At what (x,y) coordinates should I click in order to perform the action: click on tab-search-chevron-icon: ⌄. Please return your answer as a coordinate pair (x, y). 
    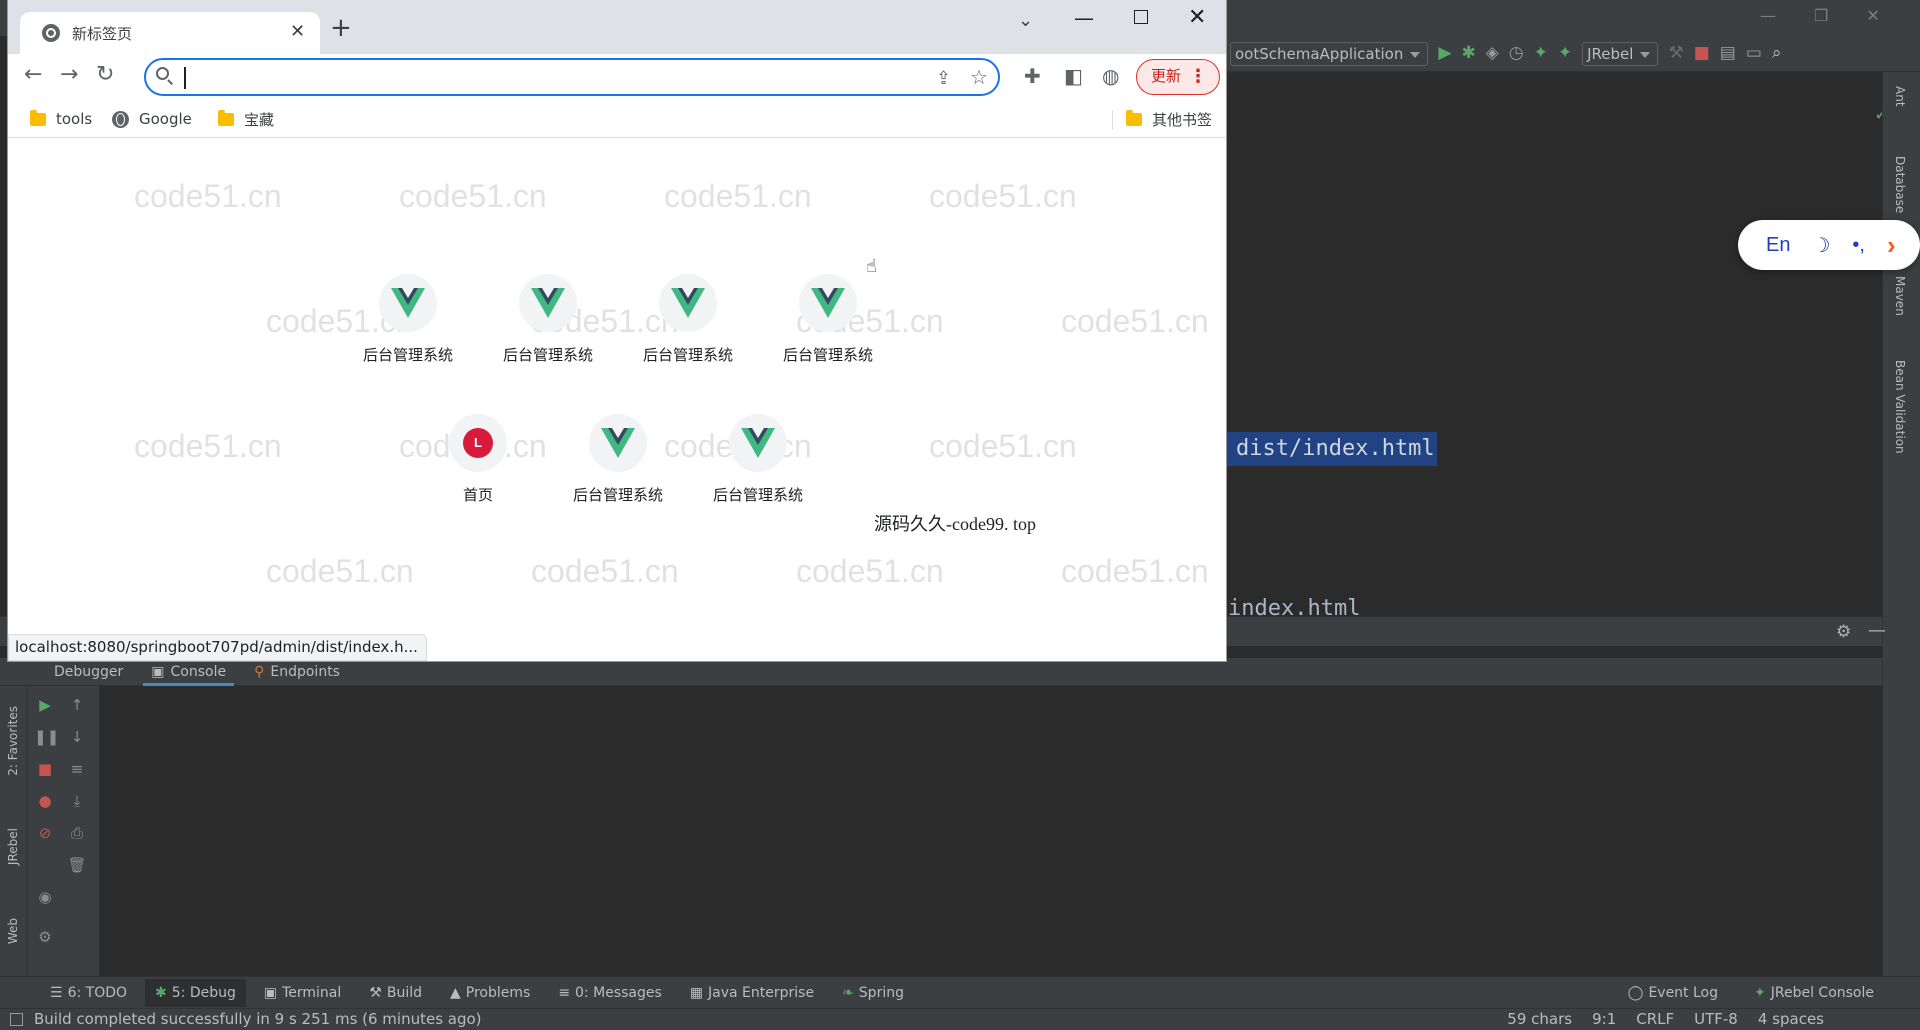
    Looking at the image, I should click on (1025, 20).